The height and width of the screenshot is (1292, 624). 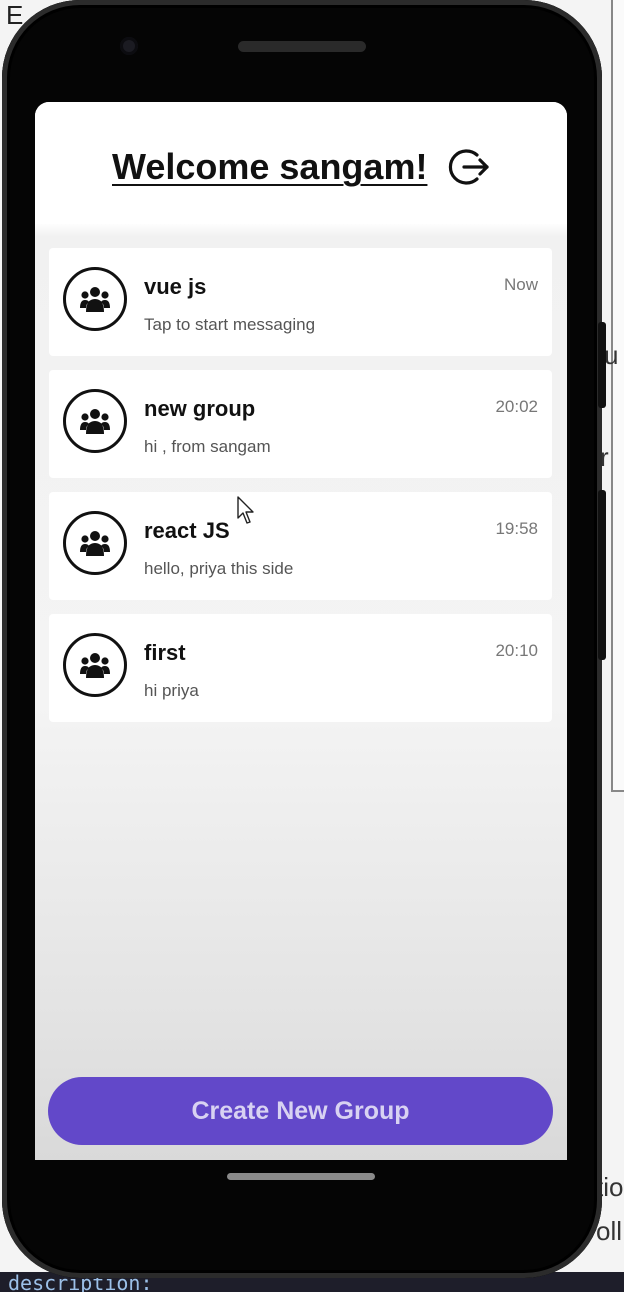 What do you see at coordinates (516, 650) in the screenshot?
I see `chat-time: 20:10` at bounding box center [516, 650].